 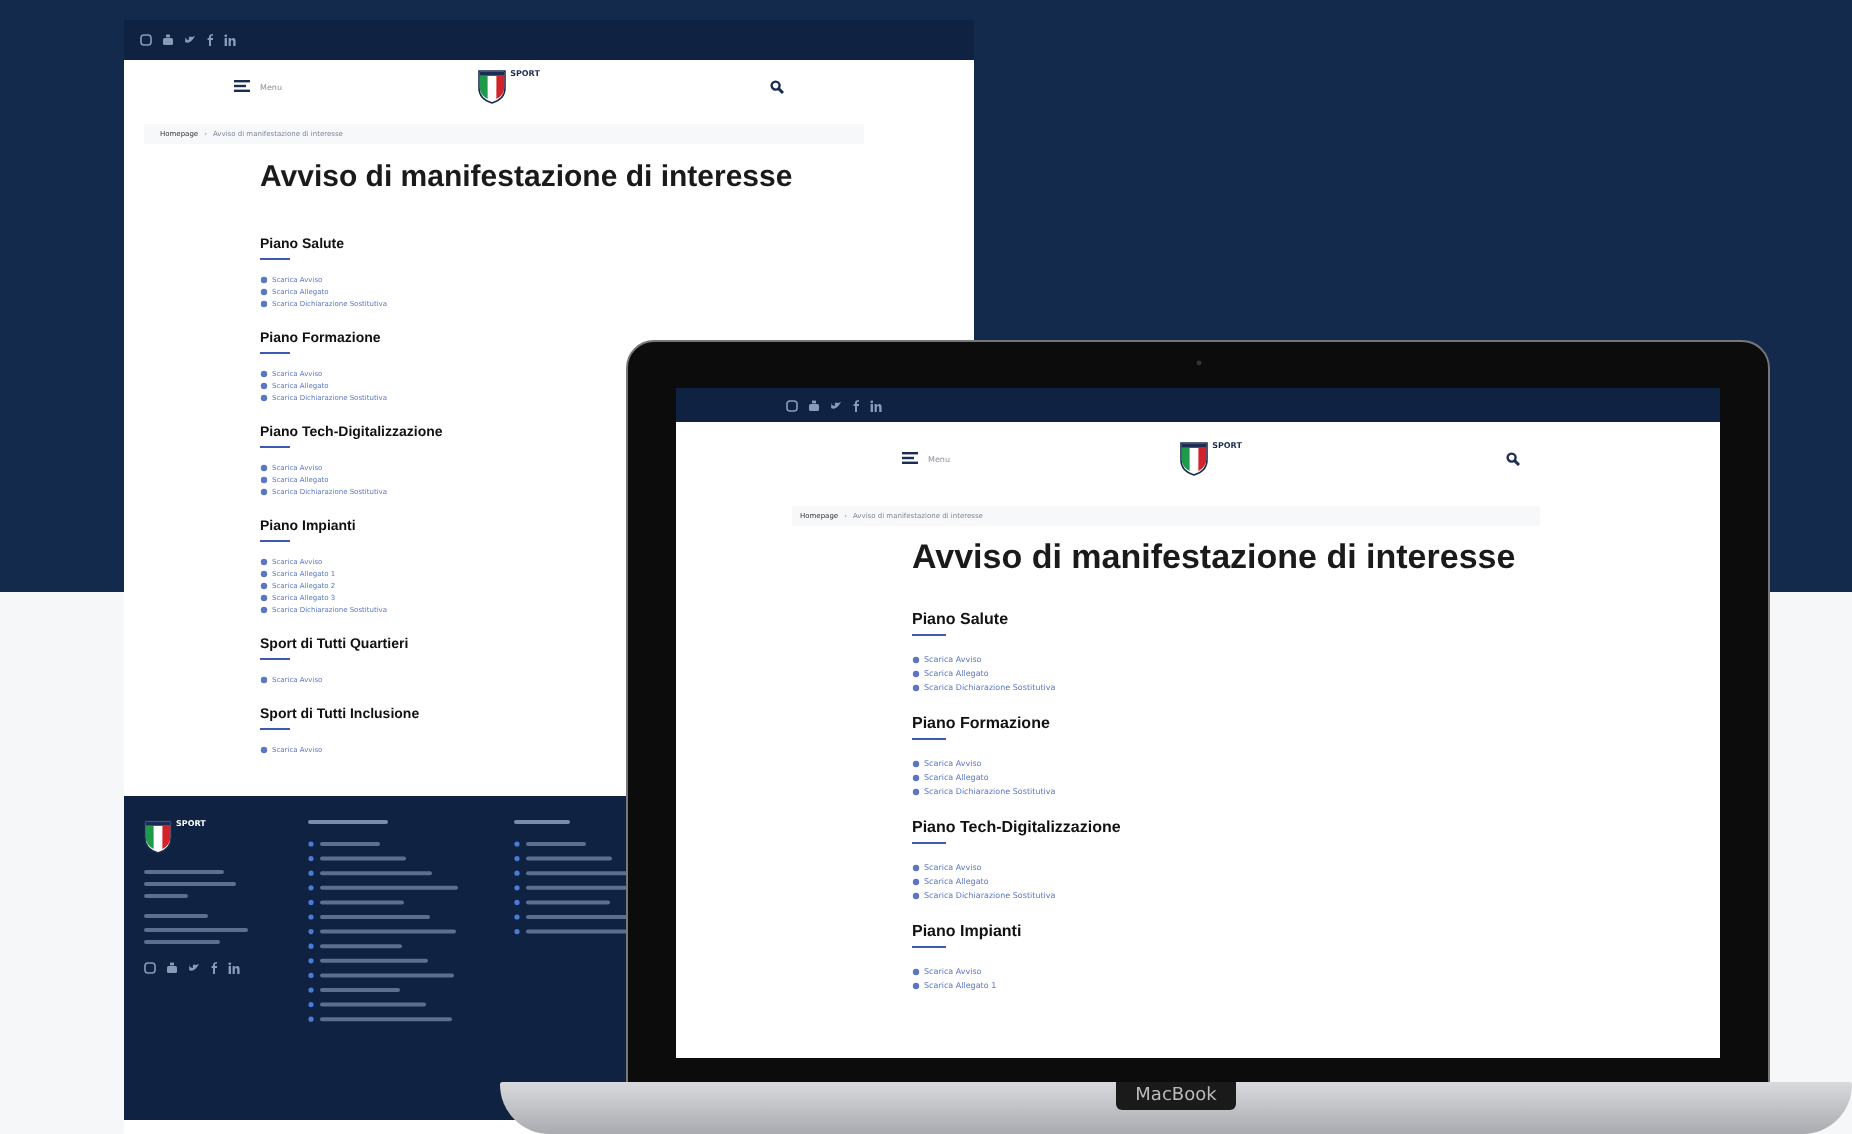 What do you see at coordinates (981, 723) in the screenshot?
I see `section-heading: Piano Formazione` at bounding box center [981, 723].